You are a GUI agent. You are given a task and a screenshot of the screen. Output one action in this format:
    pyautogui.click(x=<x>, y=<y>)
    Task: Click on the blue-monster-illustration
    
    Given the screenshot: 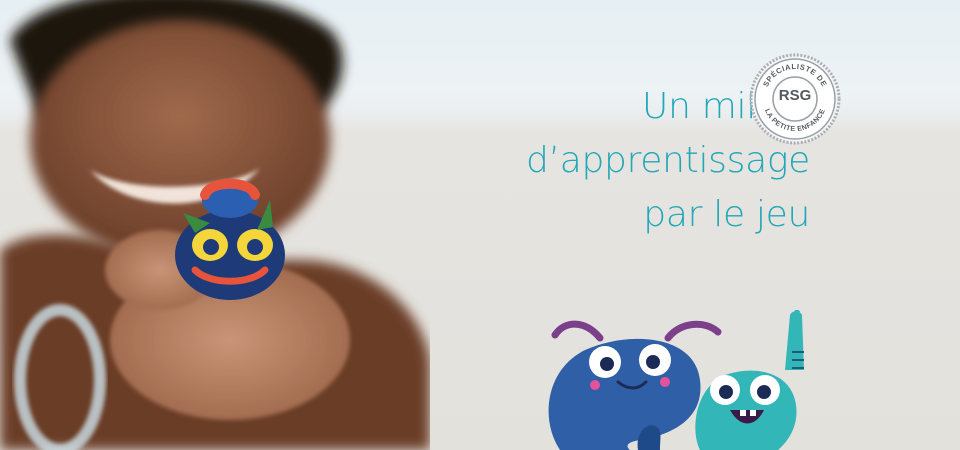 What is the action you would take?
    pyautogui.click(x=635, y=385)
    